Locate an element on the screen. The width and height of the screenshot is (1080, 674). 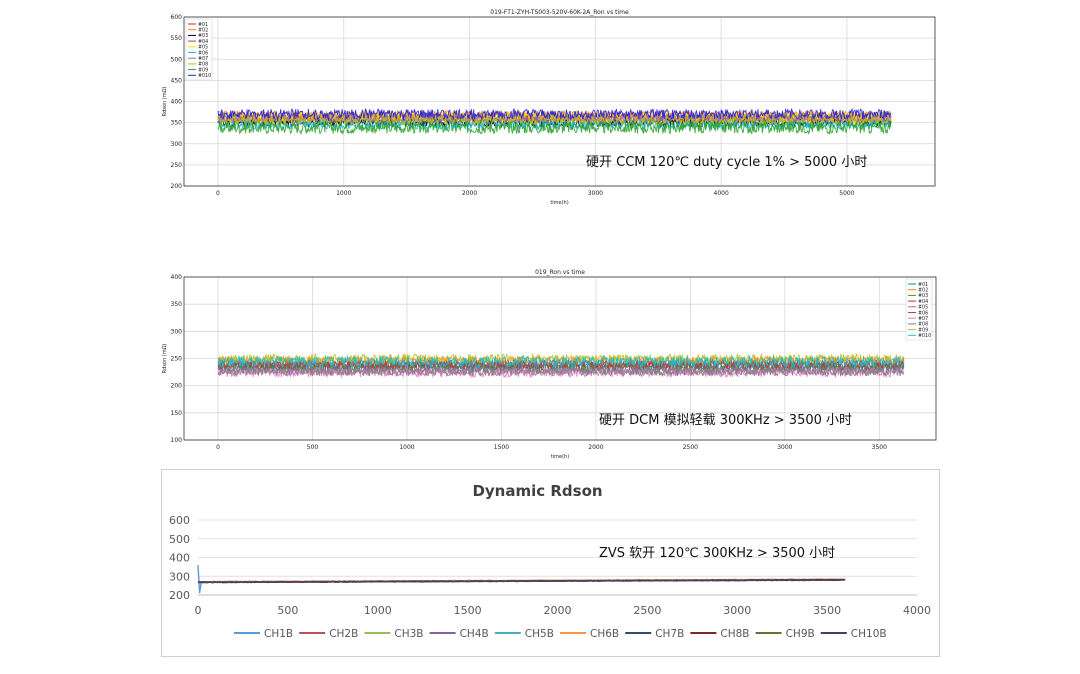
chart3-legend-label: CH2B is located at coordinates (343, 634).